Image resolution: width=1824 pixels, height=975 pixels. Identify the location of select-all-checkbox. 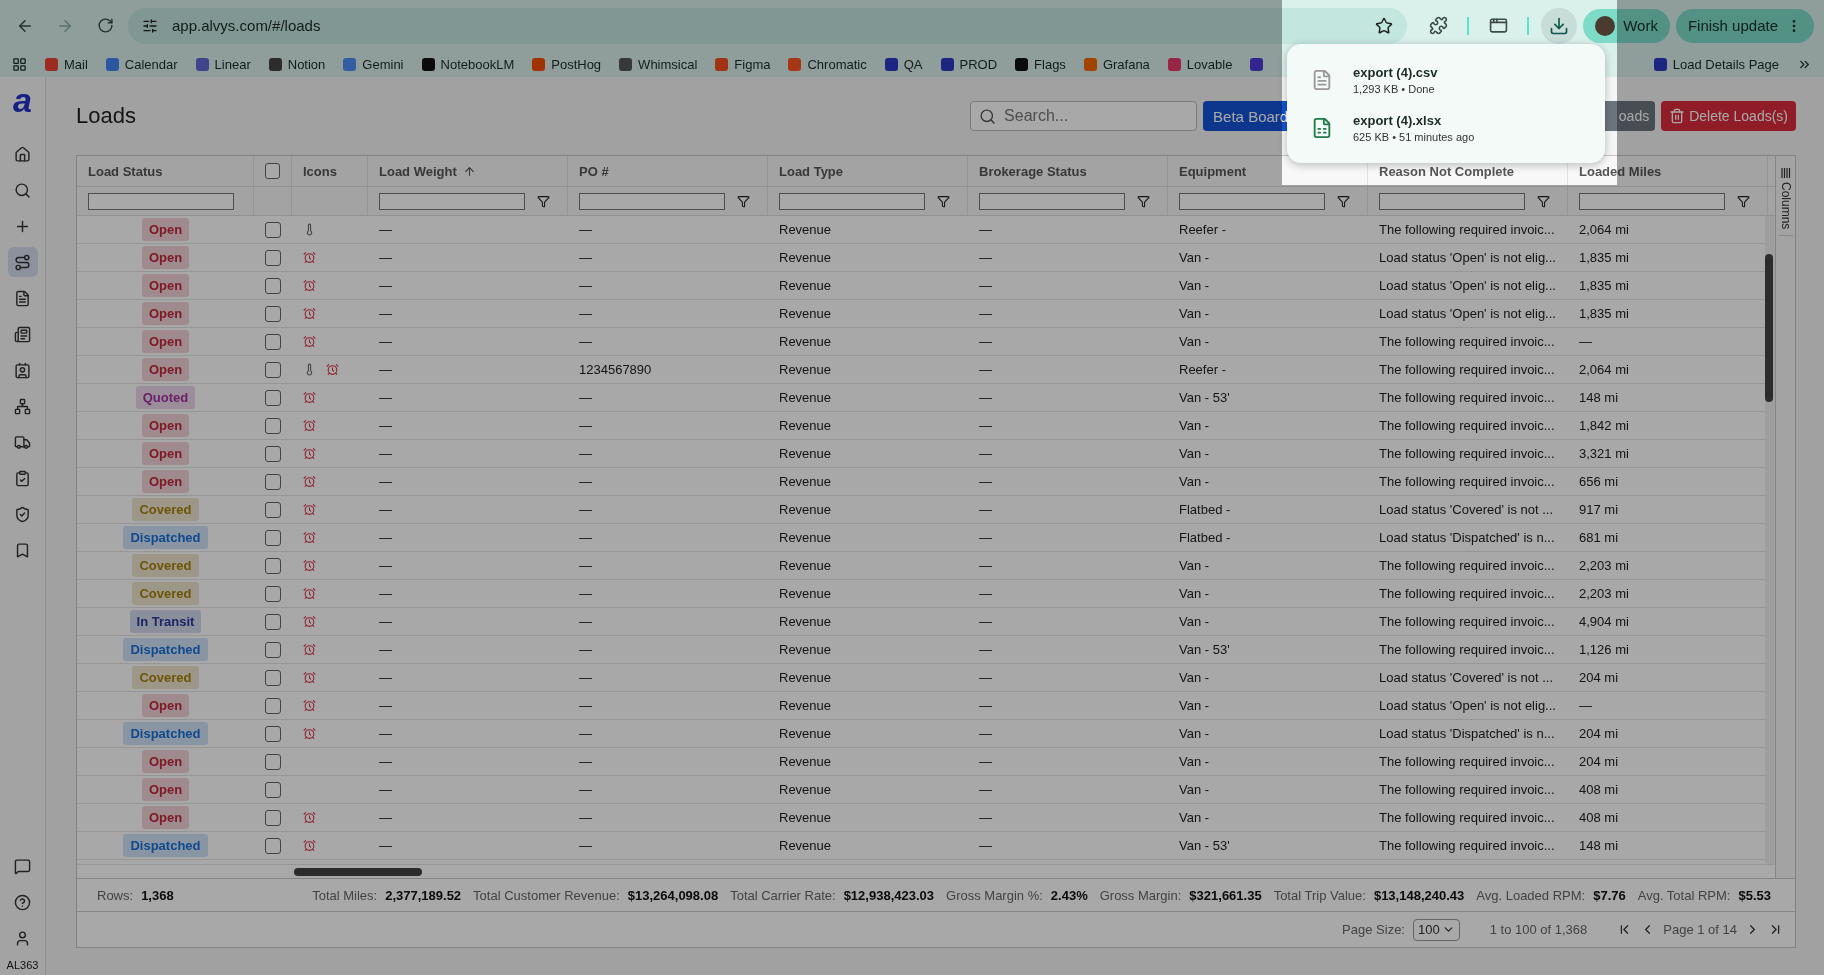
(272, 171).